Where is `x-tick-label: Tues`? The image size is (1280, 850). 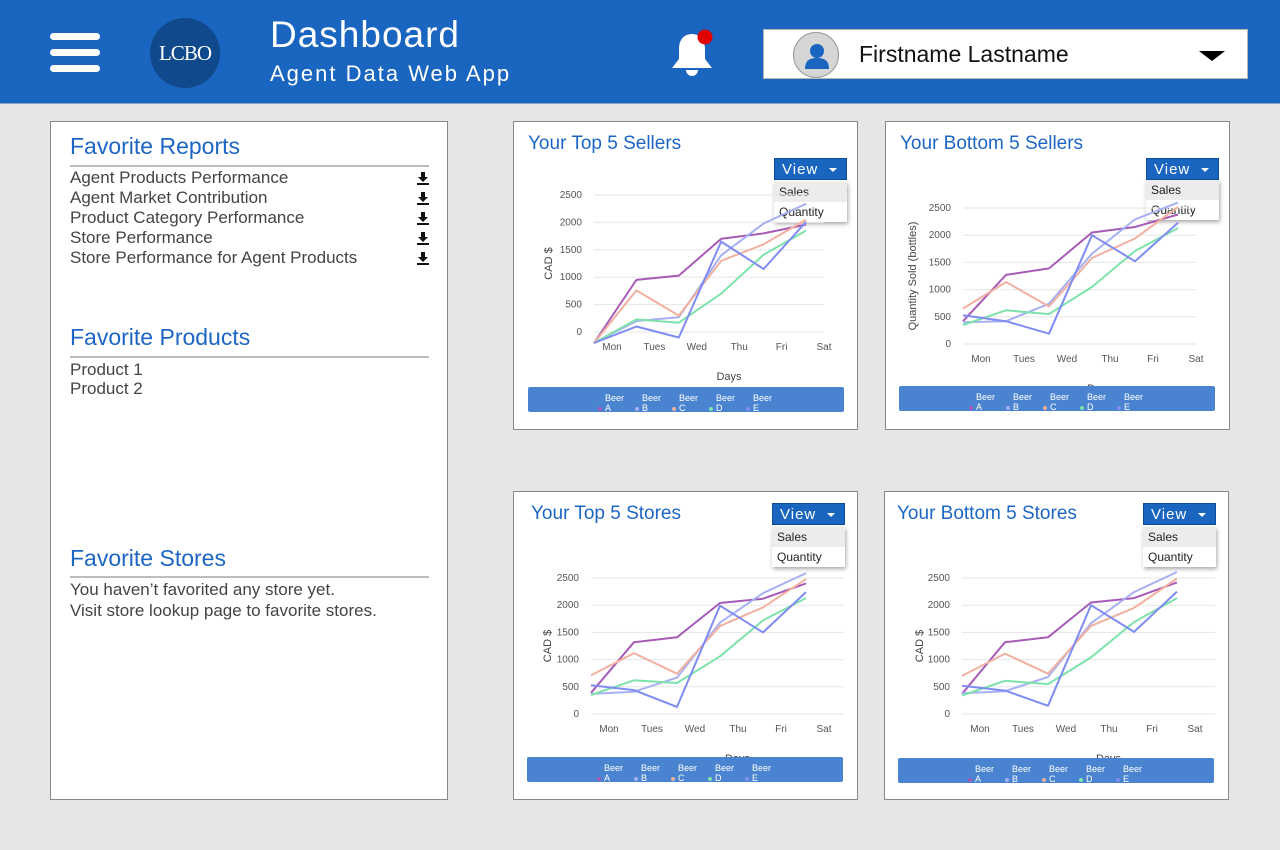 x-tick-label: Tues is located at coordinates (1024, 359).